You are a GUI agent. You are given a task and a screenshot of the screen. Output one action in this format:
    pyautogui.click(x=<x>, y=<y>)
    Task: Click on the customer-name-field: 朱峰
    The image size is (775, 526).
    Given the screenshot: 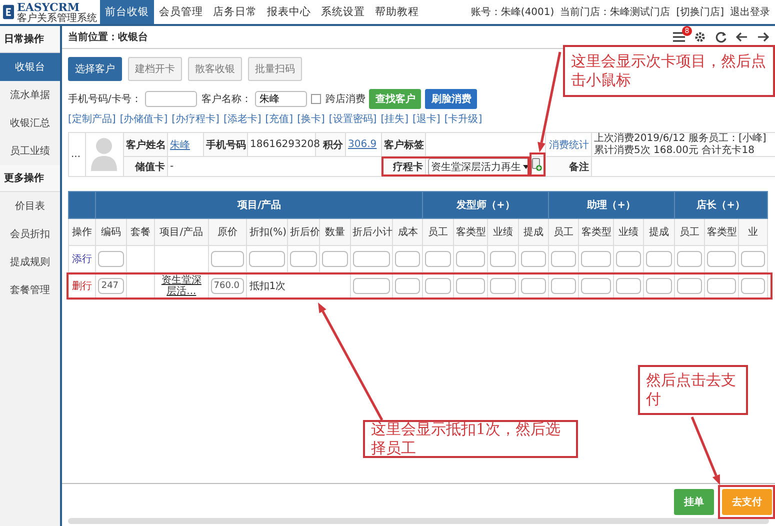 What is the action you would take?
    pyautogui.click(x=281, y=99)
    